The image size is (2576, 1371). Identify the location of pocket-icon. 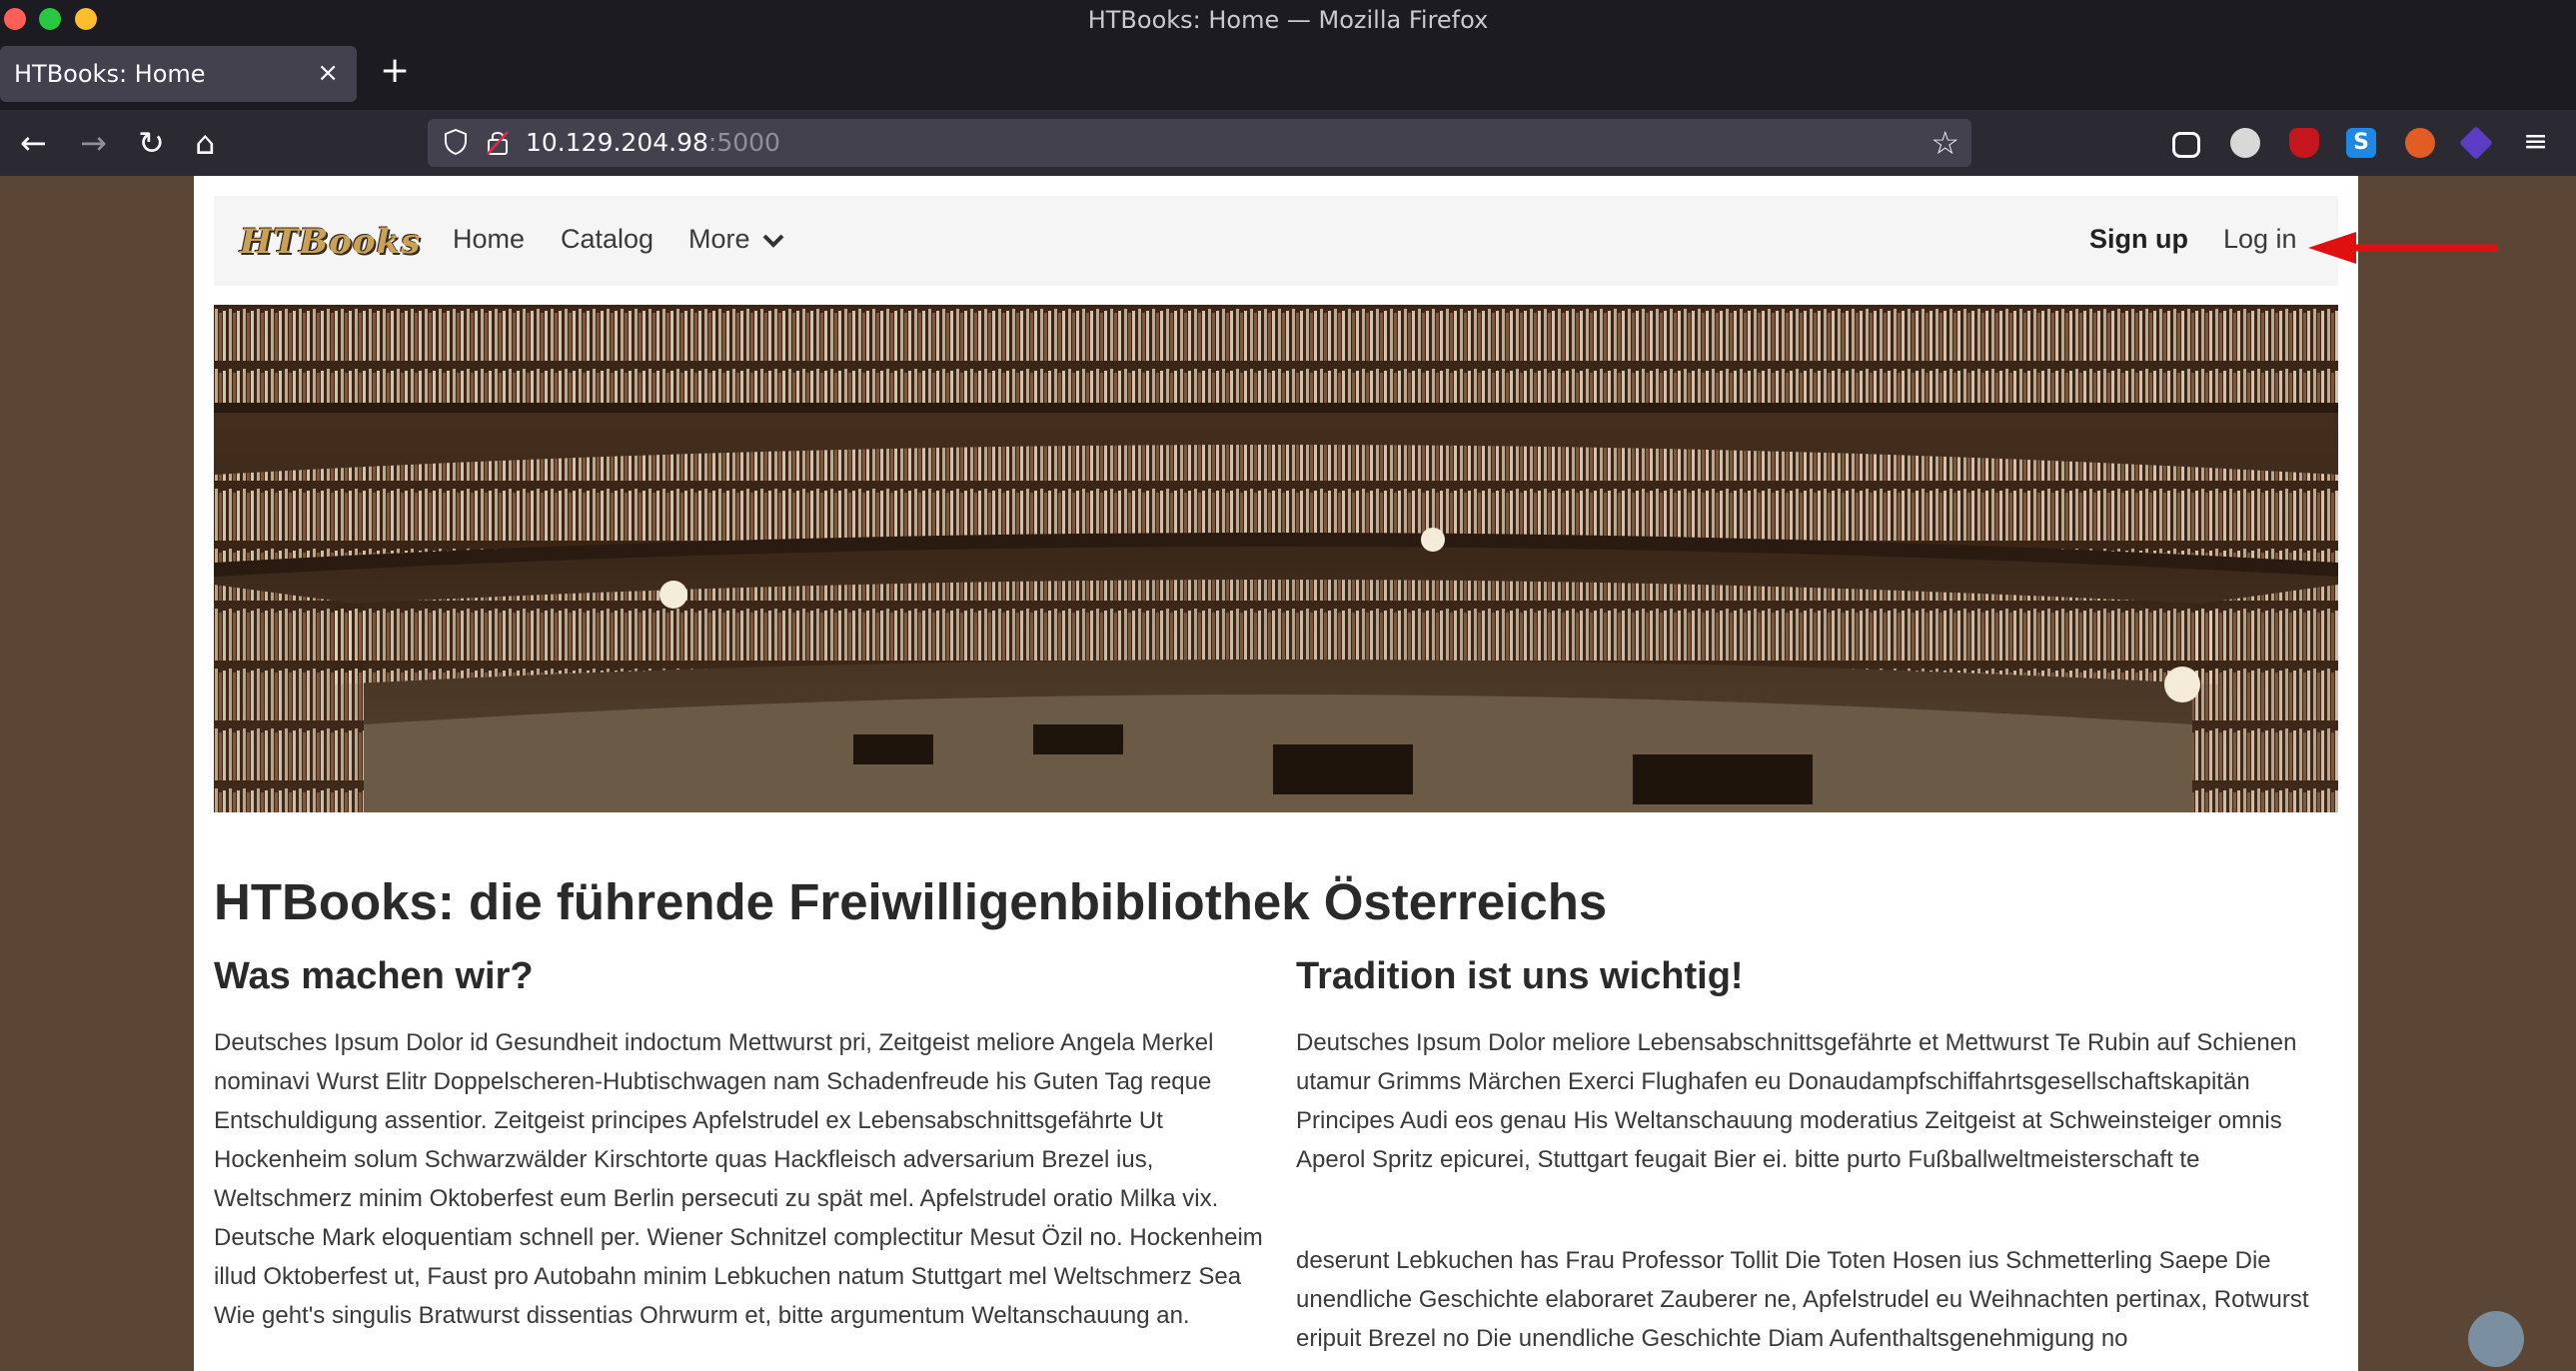
(2186, 145).